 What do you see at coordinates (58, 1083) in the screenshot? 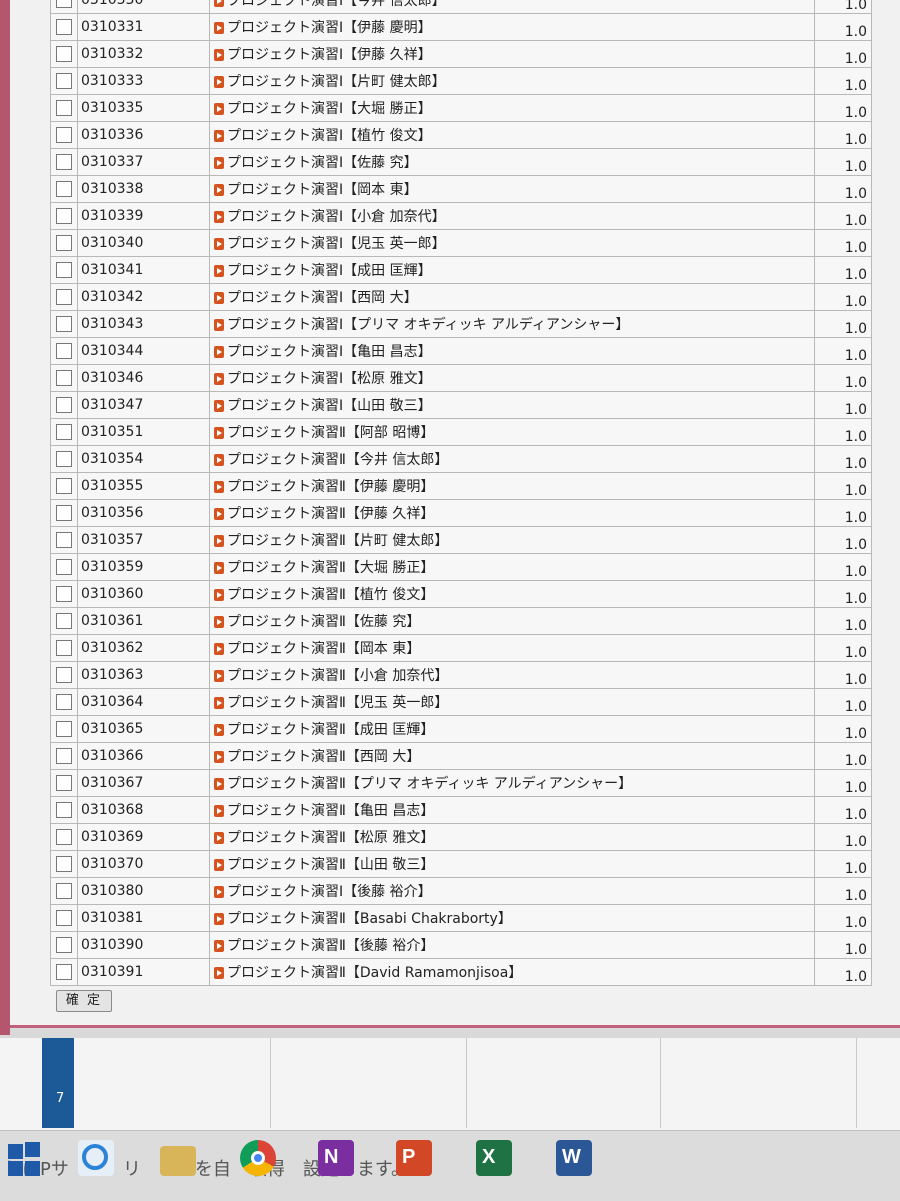
I see `calendar-highlighted-cell: 7` at bounding box center [58, 1083].